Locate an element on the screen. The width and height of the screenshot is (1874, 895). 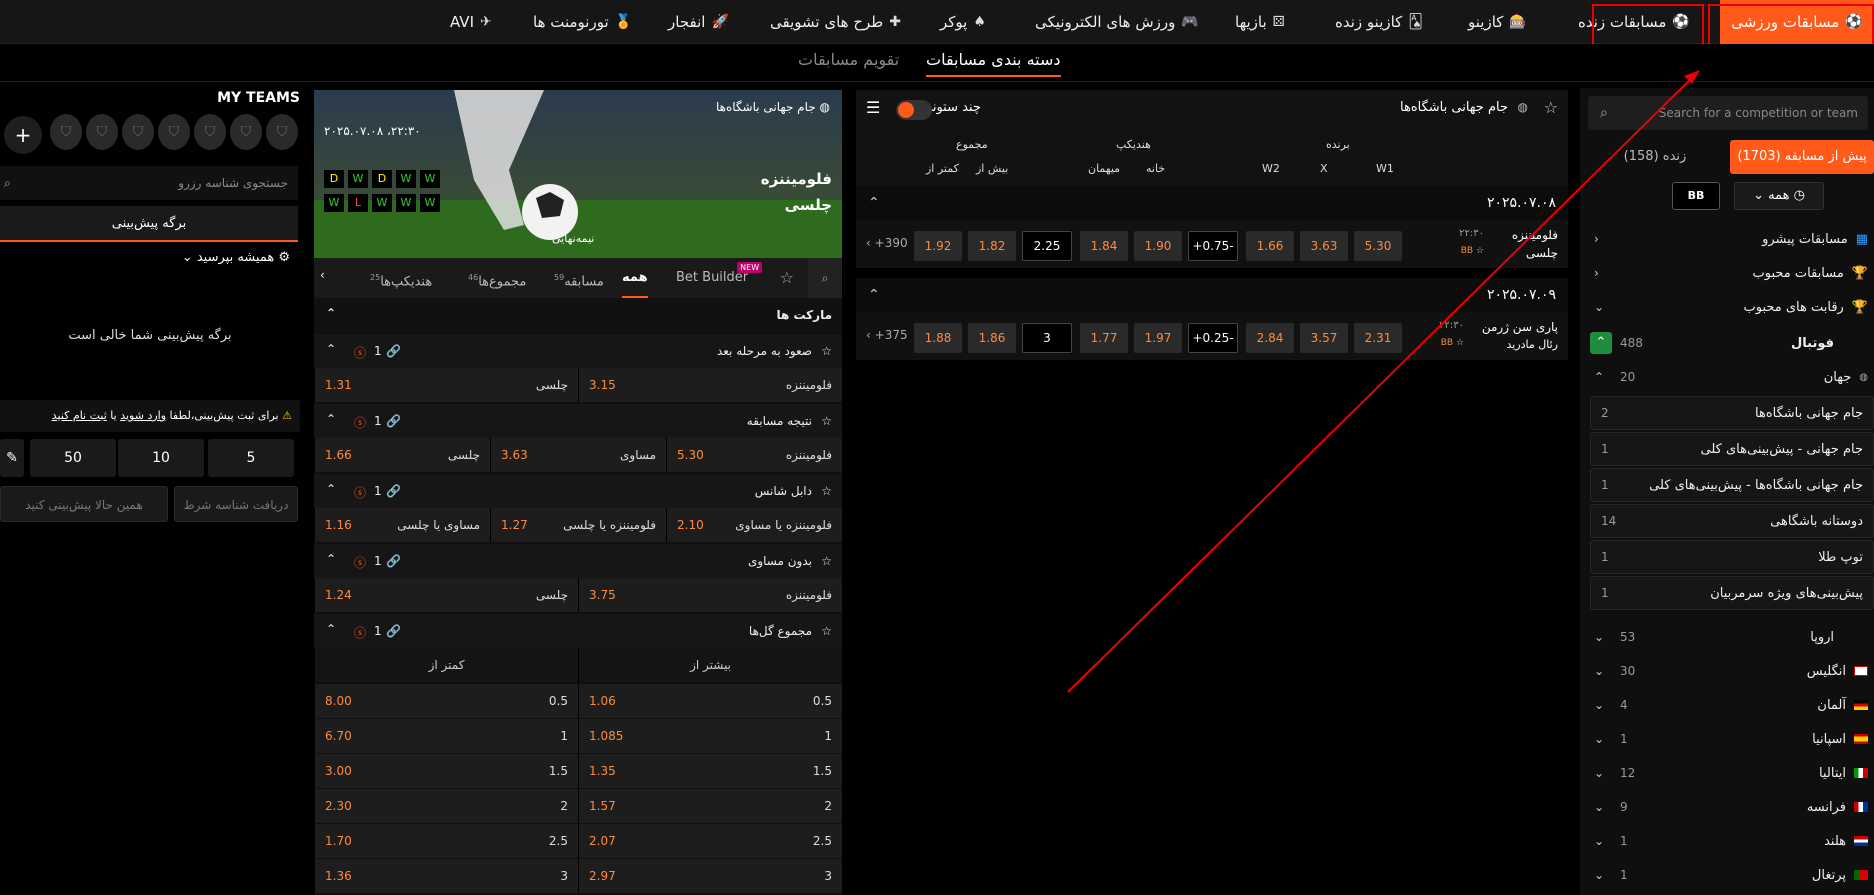
time-filter-dropdown: ◷ همه ⌄ is located at coordinates (1779, 196).